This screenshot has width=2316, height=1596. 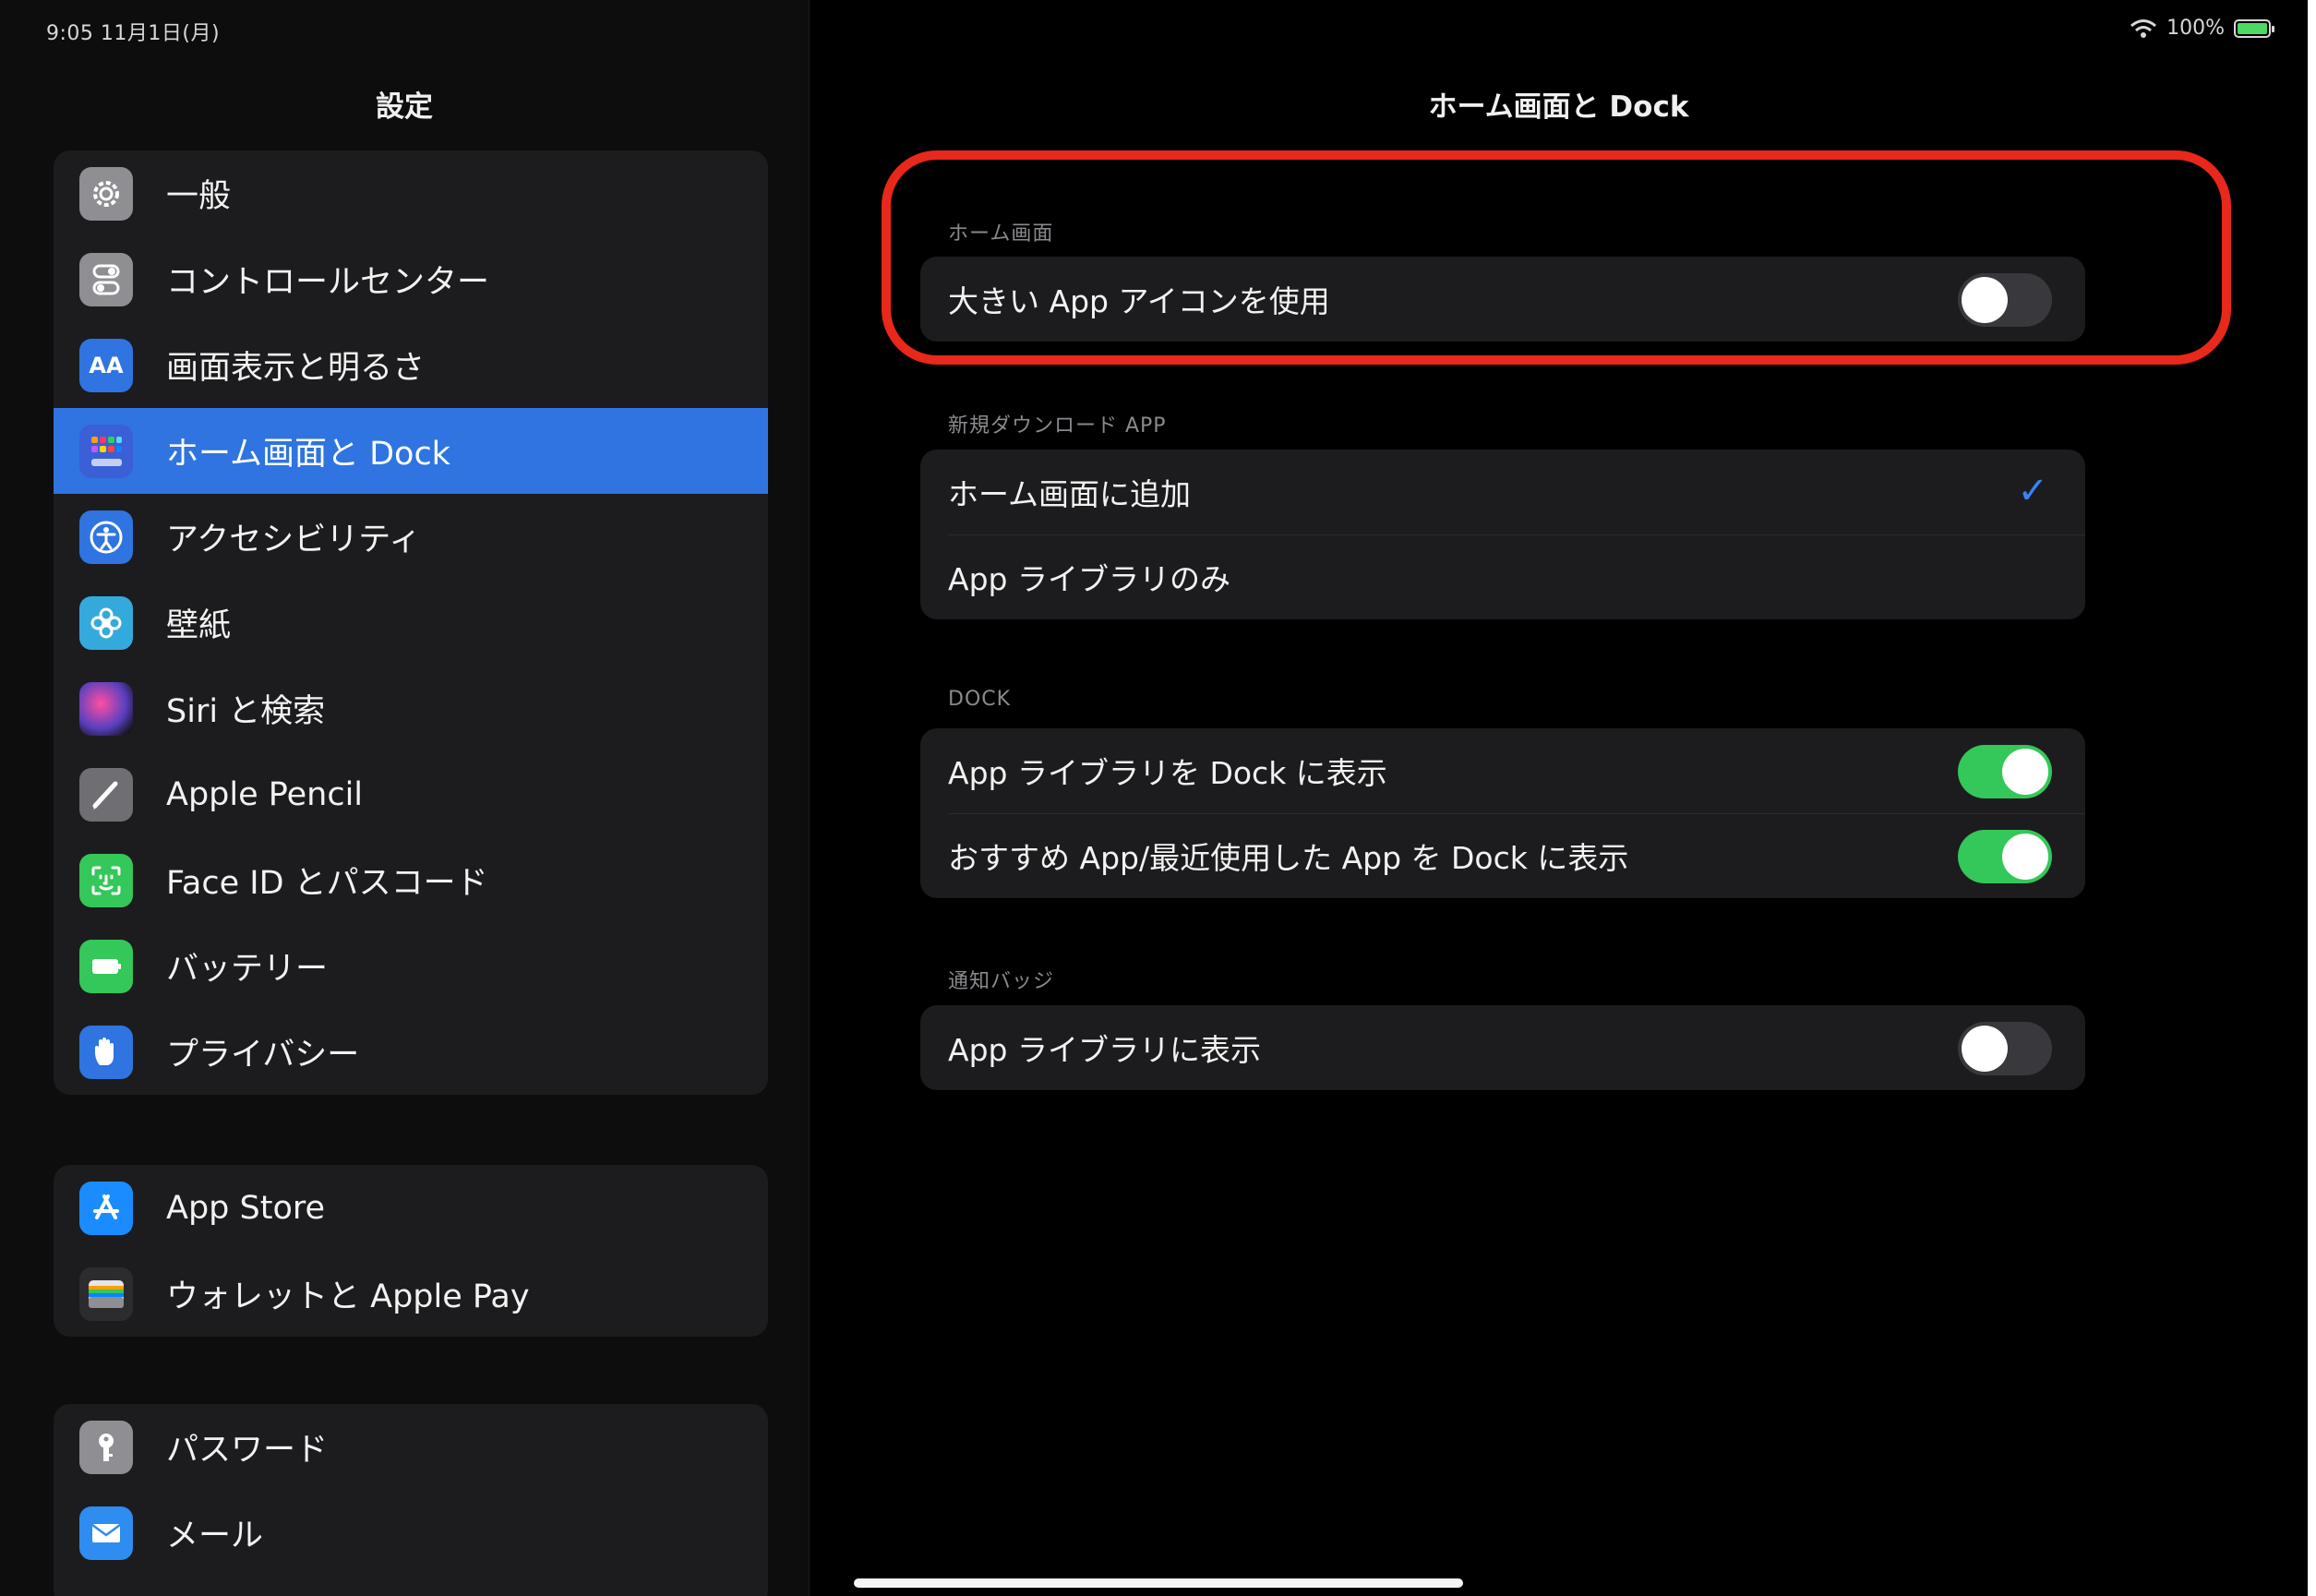 What do you see at coordinates (296, 368) in the screenshot?
I see `sidebar-item-label: 画面表示と明るさ` at bounding box center [296, 368].